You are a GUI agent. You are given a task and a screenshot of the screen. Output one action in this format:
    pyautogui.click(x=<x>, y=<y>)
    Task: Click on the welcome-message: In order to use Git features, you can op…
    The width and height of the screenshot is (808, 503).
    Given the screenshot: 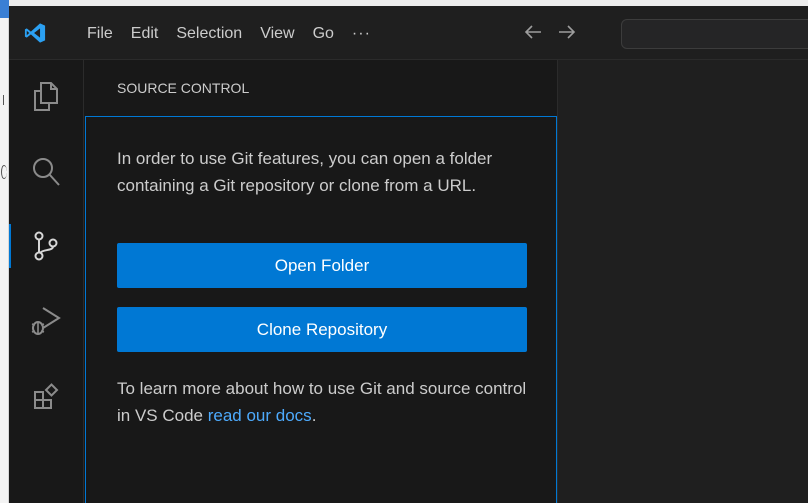 What is the action you would take?
    pyautogui.click(x=305, y=172)
    